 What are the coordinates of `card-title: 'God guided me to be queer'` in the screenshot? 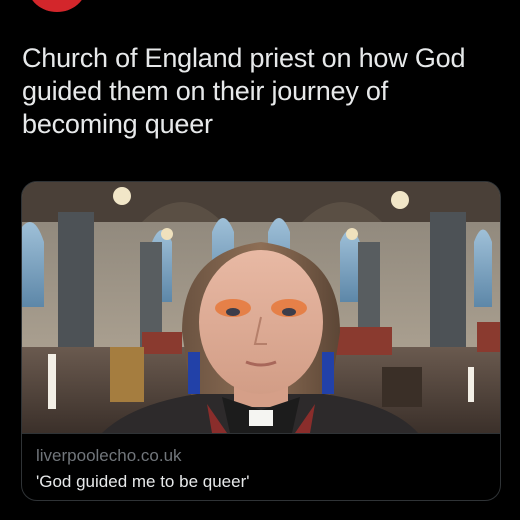 It's located at (143, 481).